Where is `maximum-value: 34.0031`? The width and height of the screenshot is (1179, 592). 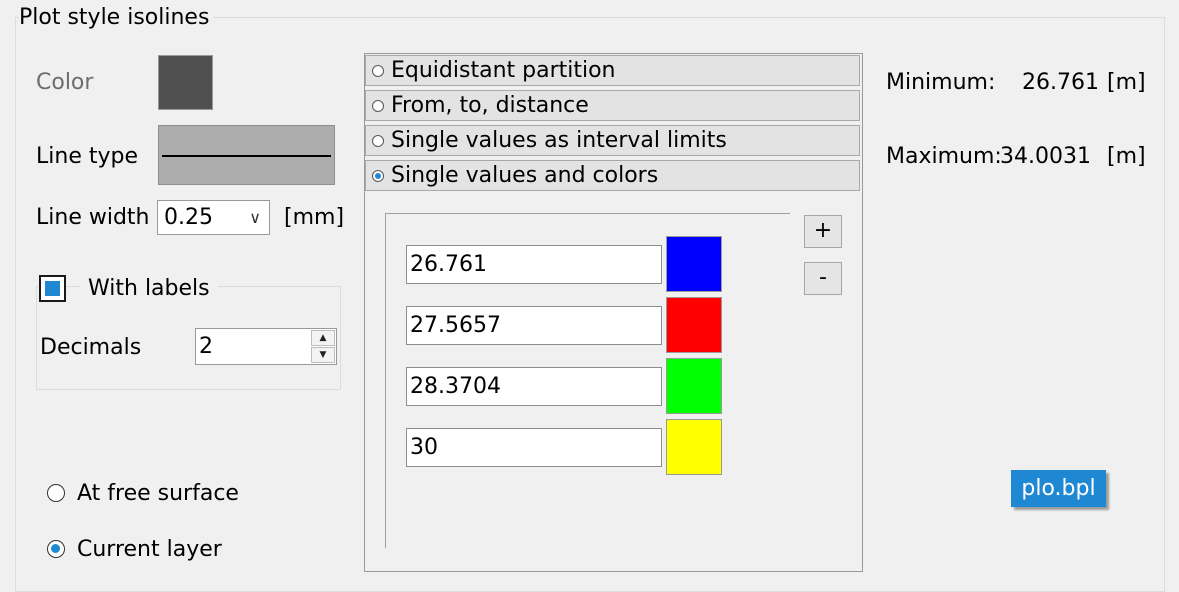
maximum-value: 34.0031 is located at coordinates (1045, 156).